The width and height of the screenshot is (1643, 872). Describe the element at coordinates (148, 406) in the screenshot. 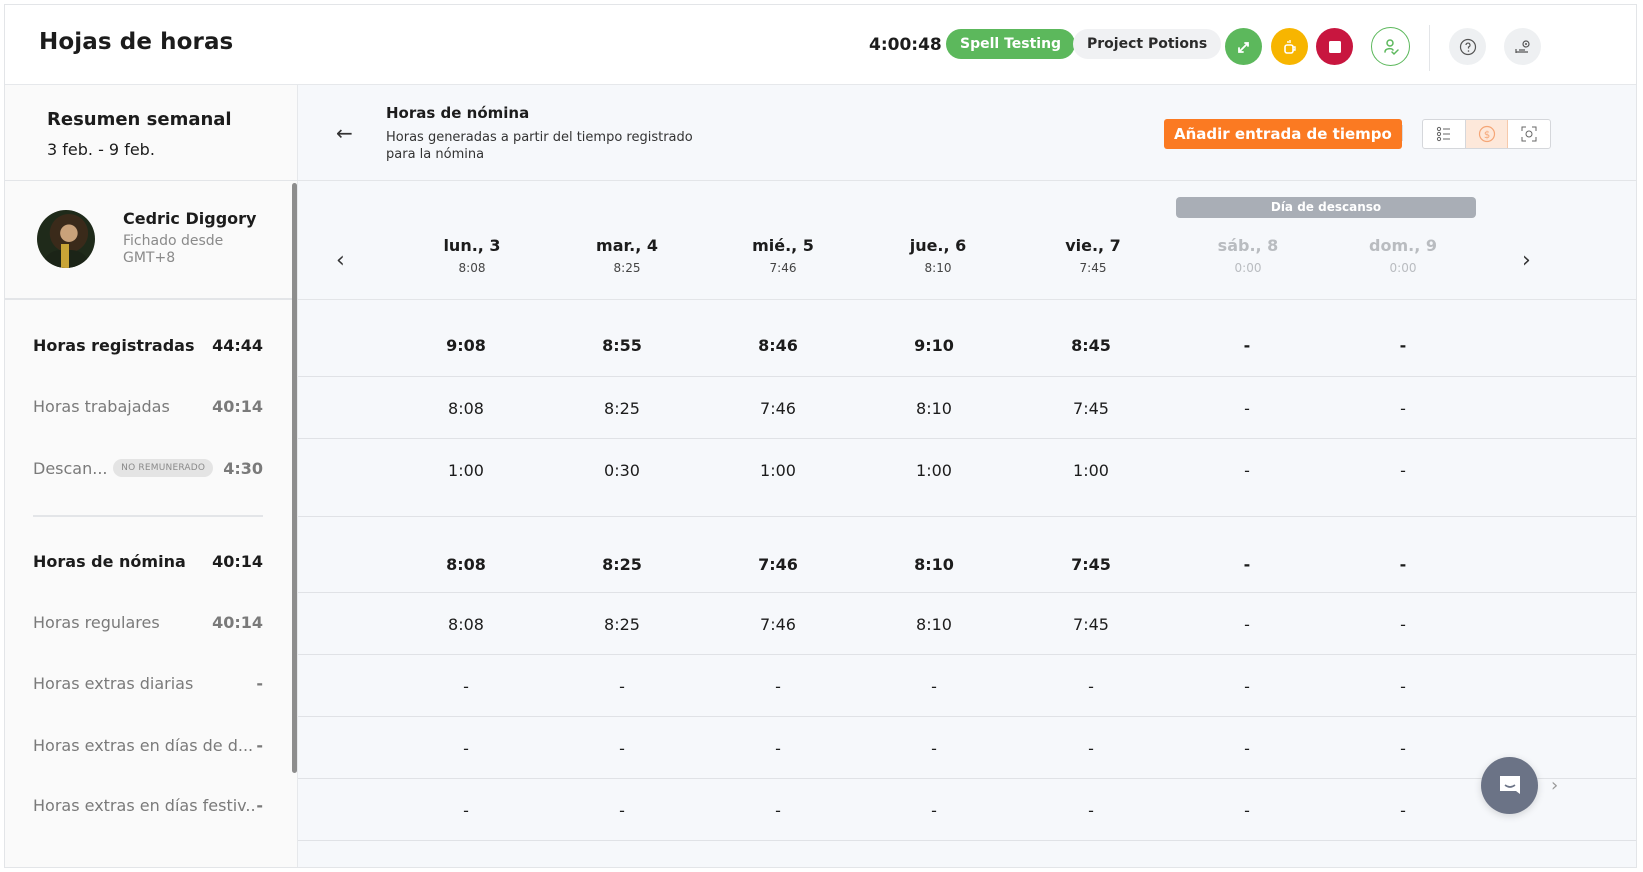

I see `summary-row-worked: Horas trabajadas 40:14` at that location.